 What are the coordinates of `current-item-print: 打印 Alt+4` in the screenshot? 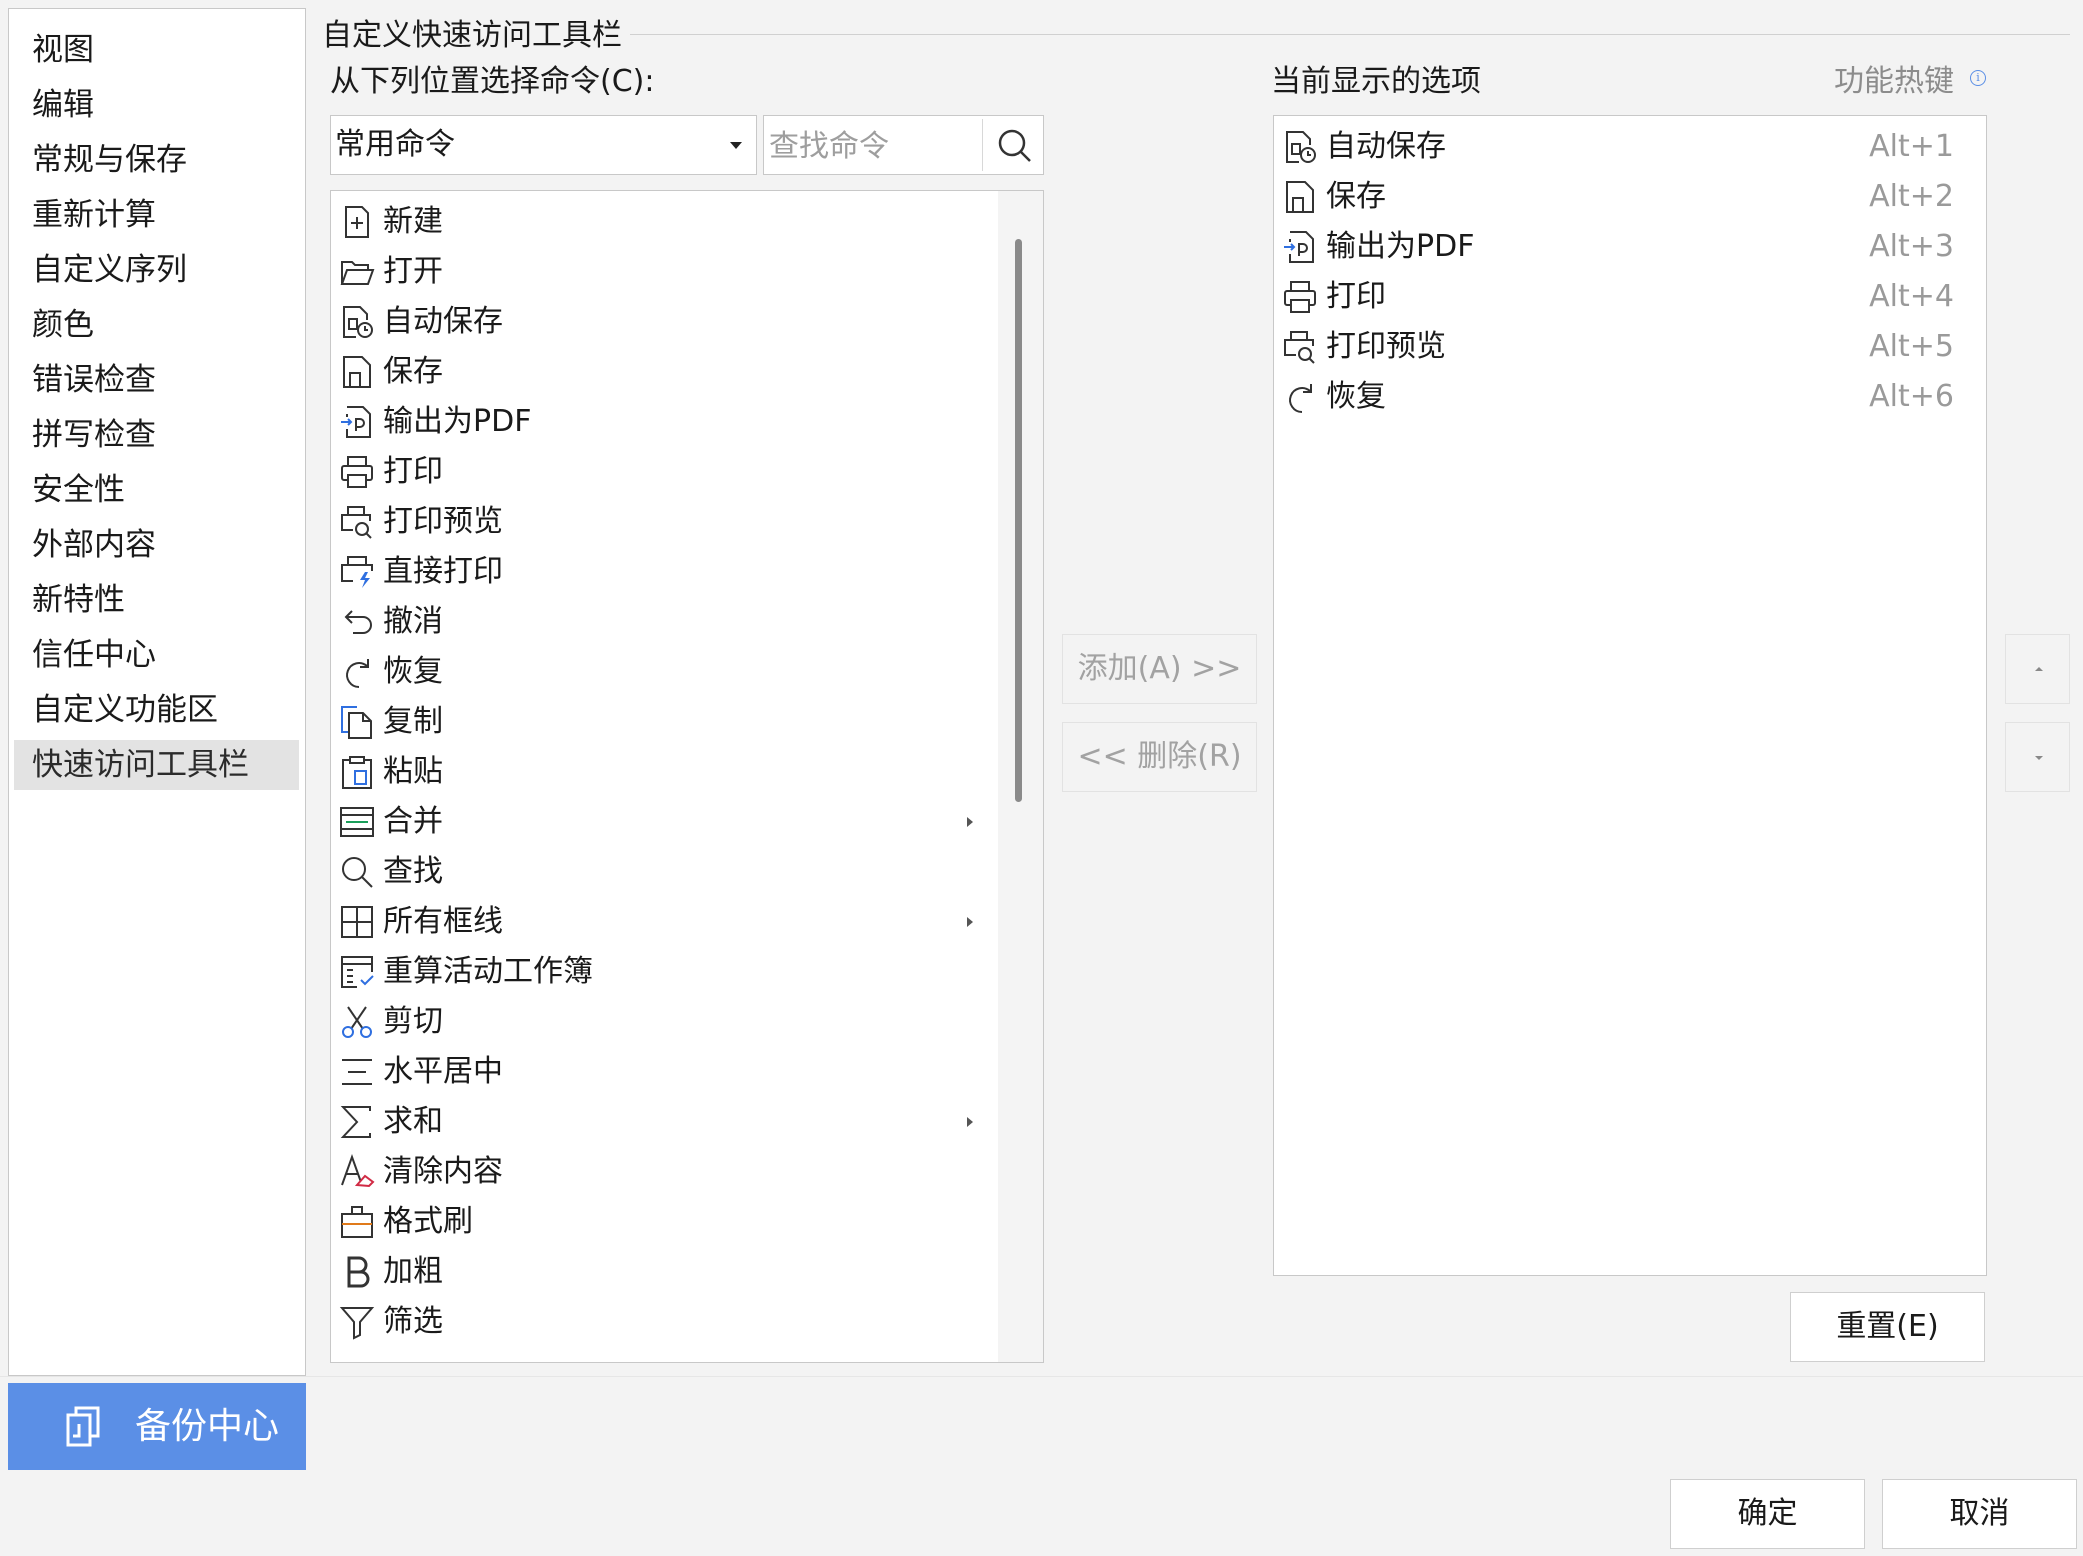 It's located at (1630, 297).